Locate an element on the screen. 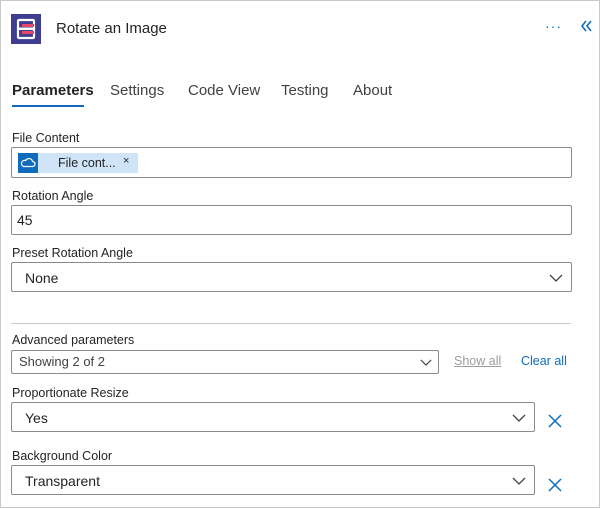  proportionate-resize-value: Yes is located at coordinates (36, 418).